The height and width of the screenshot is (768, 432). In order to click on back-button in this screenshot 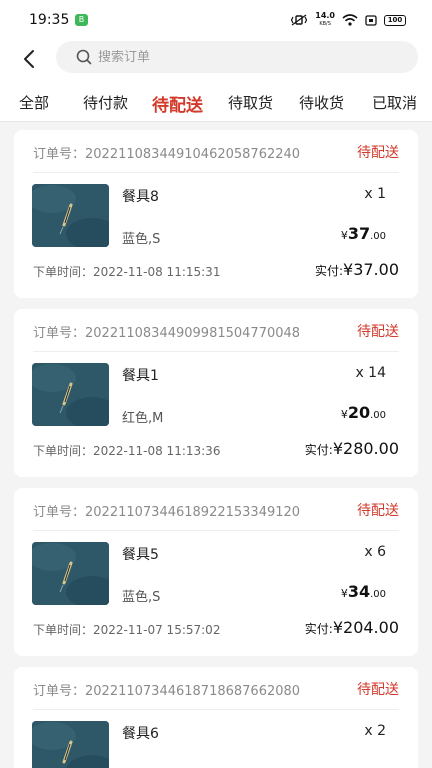, I will do `click(29, 59)`.